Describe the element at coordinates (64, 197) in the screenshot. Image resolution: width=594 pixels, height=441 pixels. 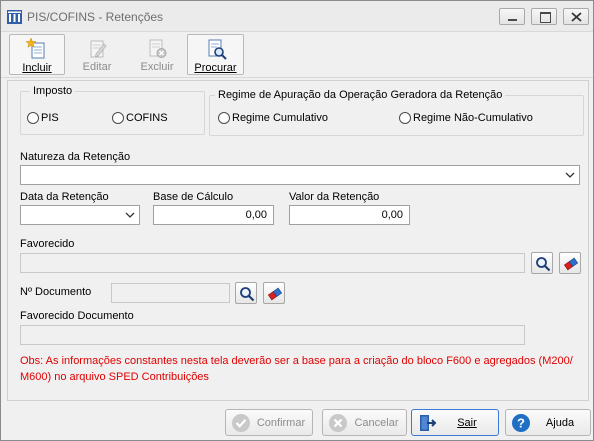
I see `data-label: Data da Retenção` at that location.